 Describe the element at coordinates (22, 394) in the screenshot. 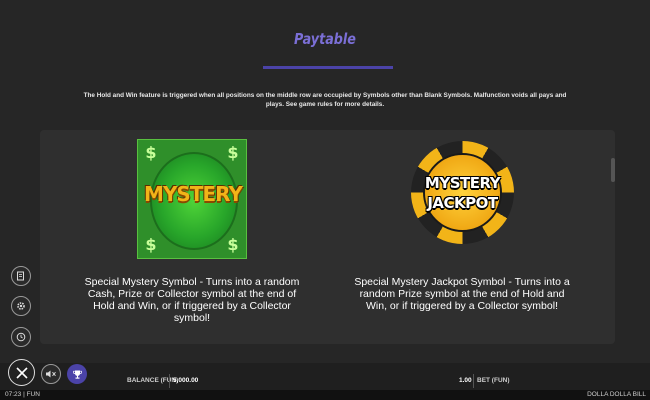

I see `clock-mode: 07:23 | FUN` at that location.